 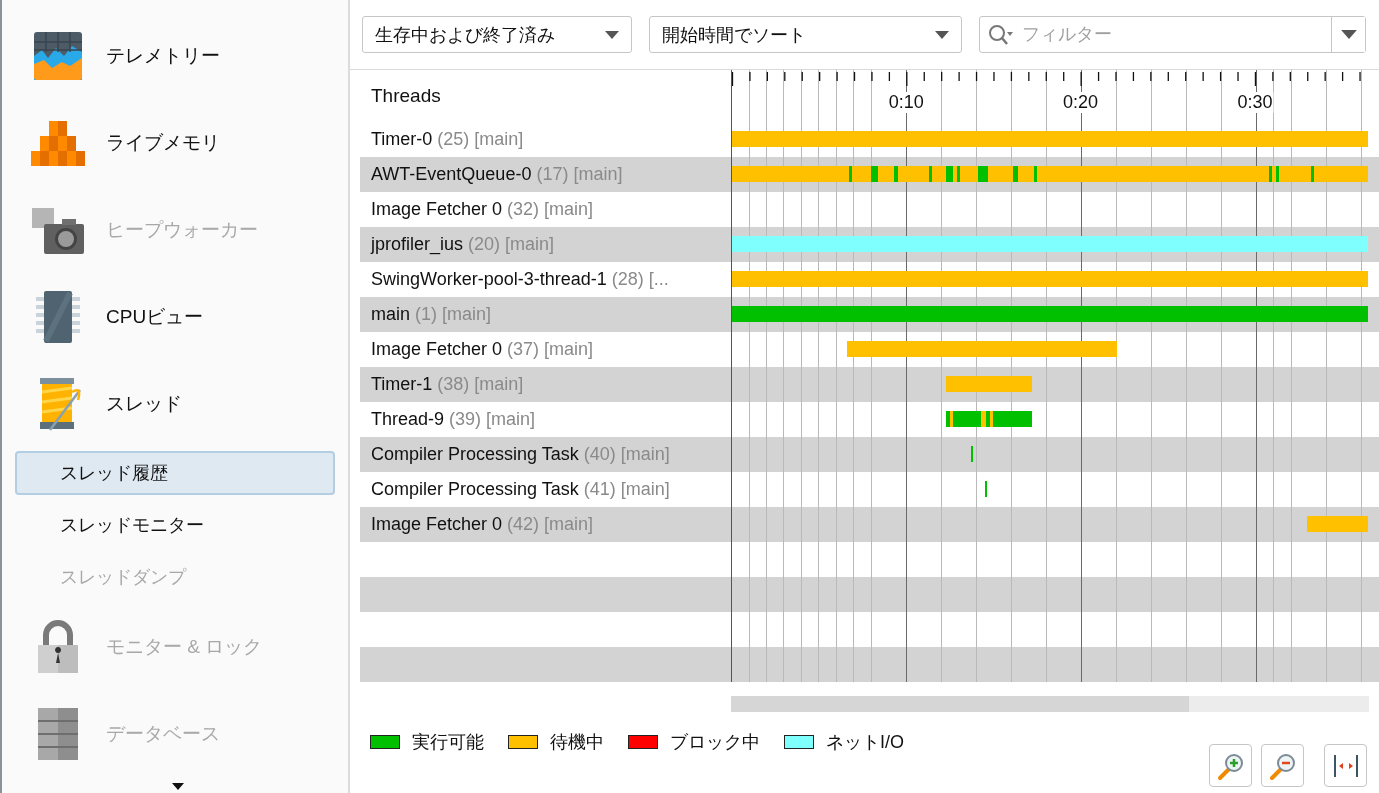 I want to click on thread-name: main, so click(x=390, y=314).